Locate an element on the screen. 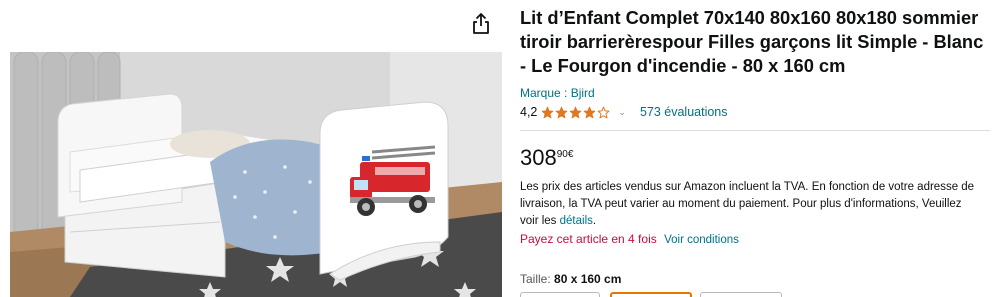 The width and height of the screenshot is (1000, 297). size-label: Taille: is located at coordinates (537, 279).